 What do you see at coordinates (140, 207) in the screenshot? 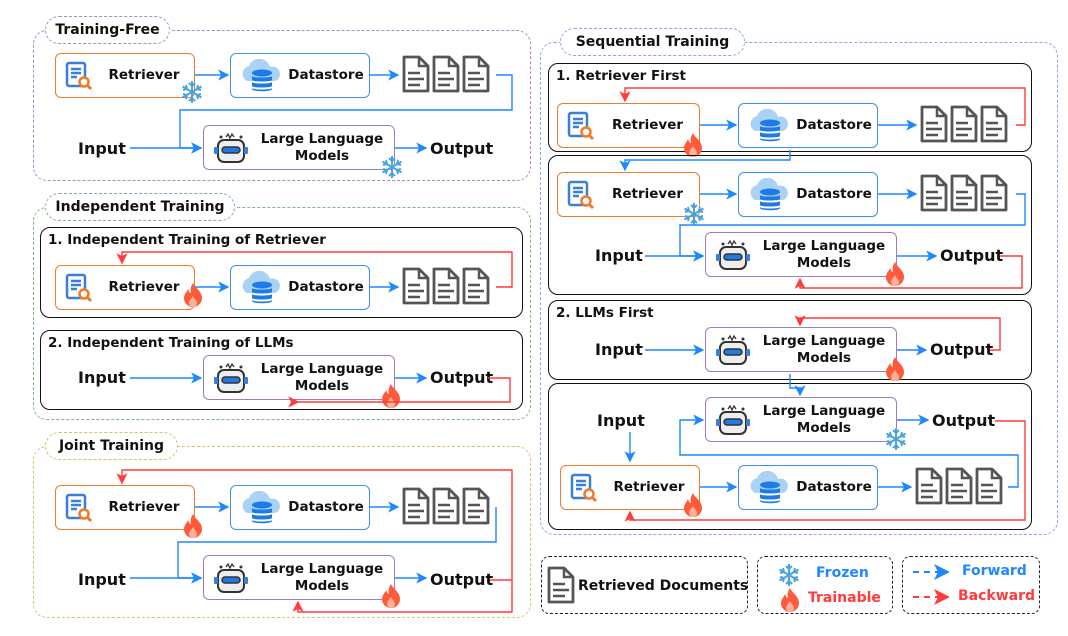
I see `independent-title: Independent Training` at bounding box center [140, 207].